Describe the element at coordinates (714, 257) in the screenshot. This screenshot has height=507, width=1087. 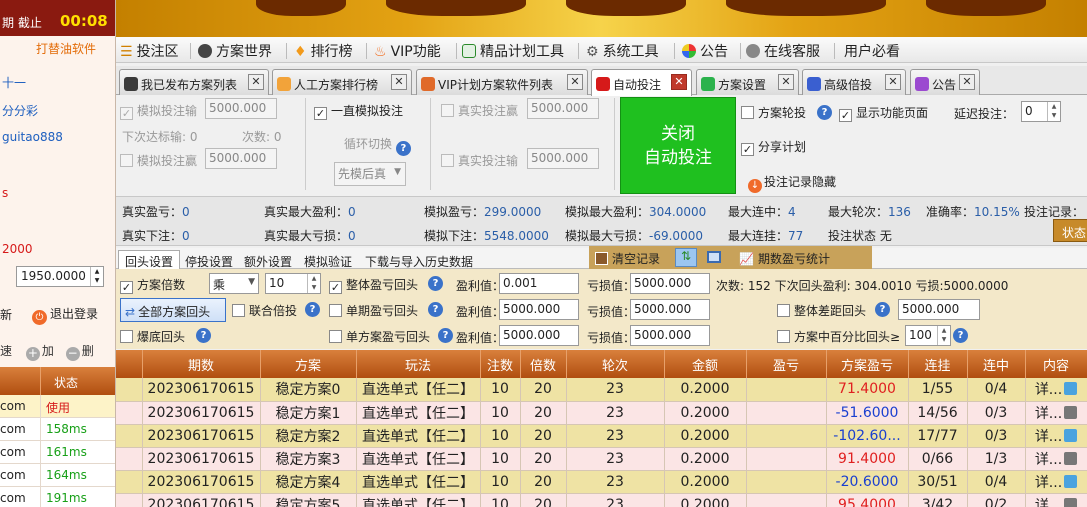
I see `copy-icon` at that location.